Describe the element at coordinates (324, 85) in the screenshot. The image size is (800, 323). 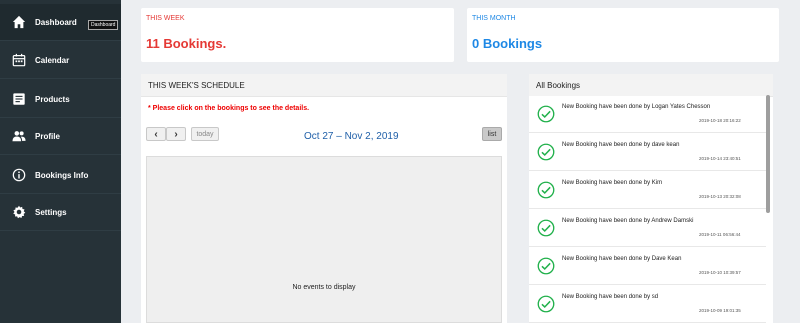
I see `schedule-title: THIS WEEK'S SCHEDULE` at that location.